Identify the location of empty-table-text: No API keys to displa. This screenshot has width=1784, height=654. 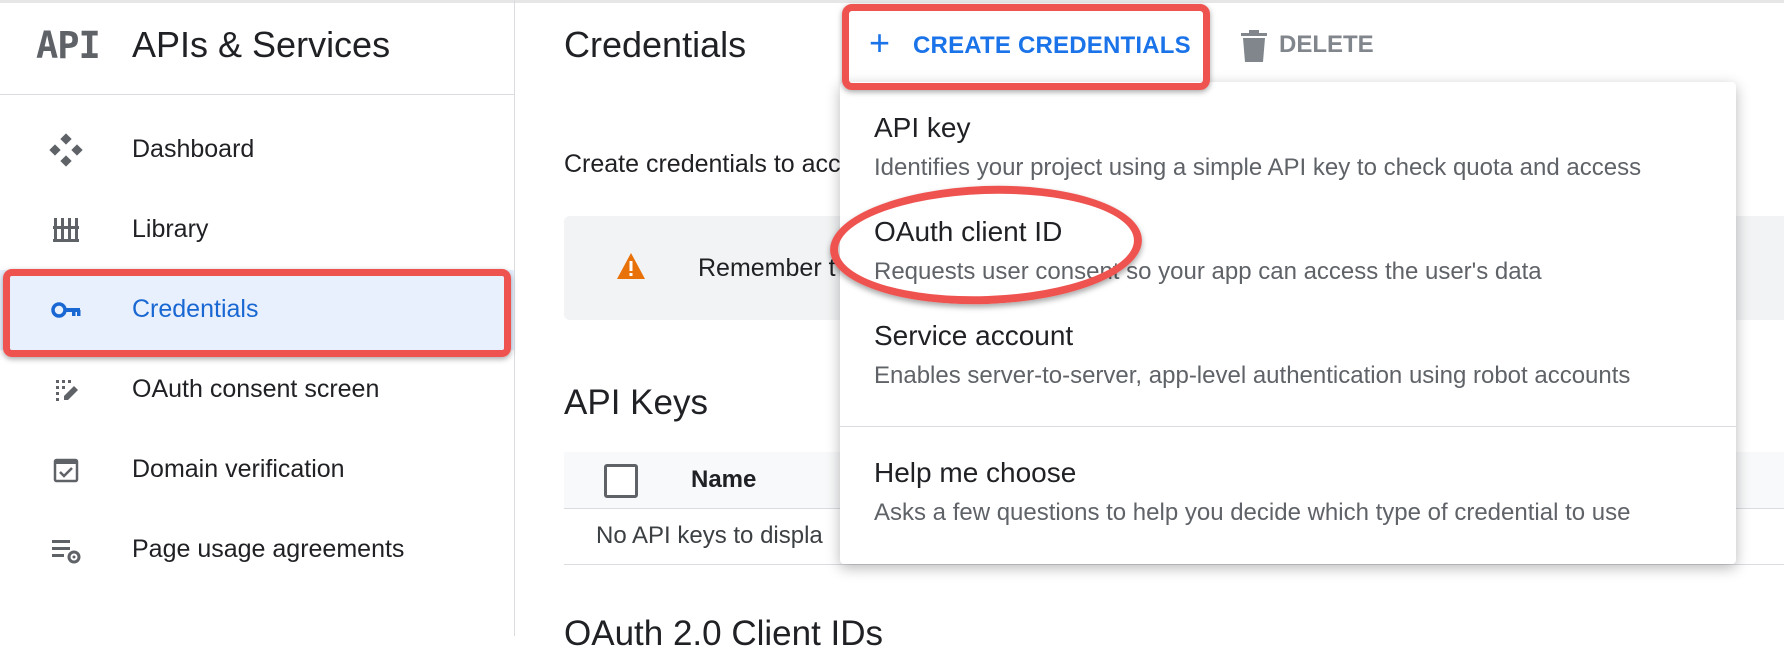
(709, 535).